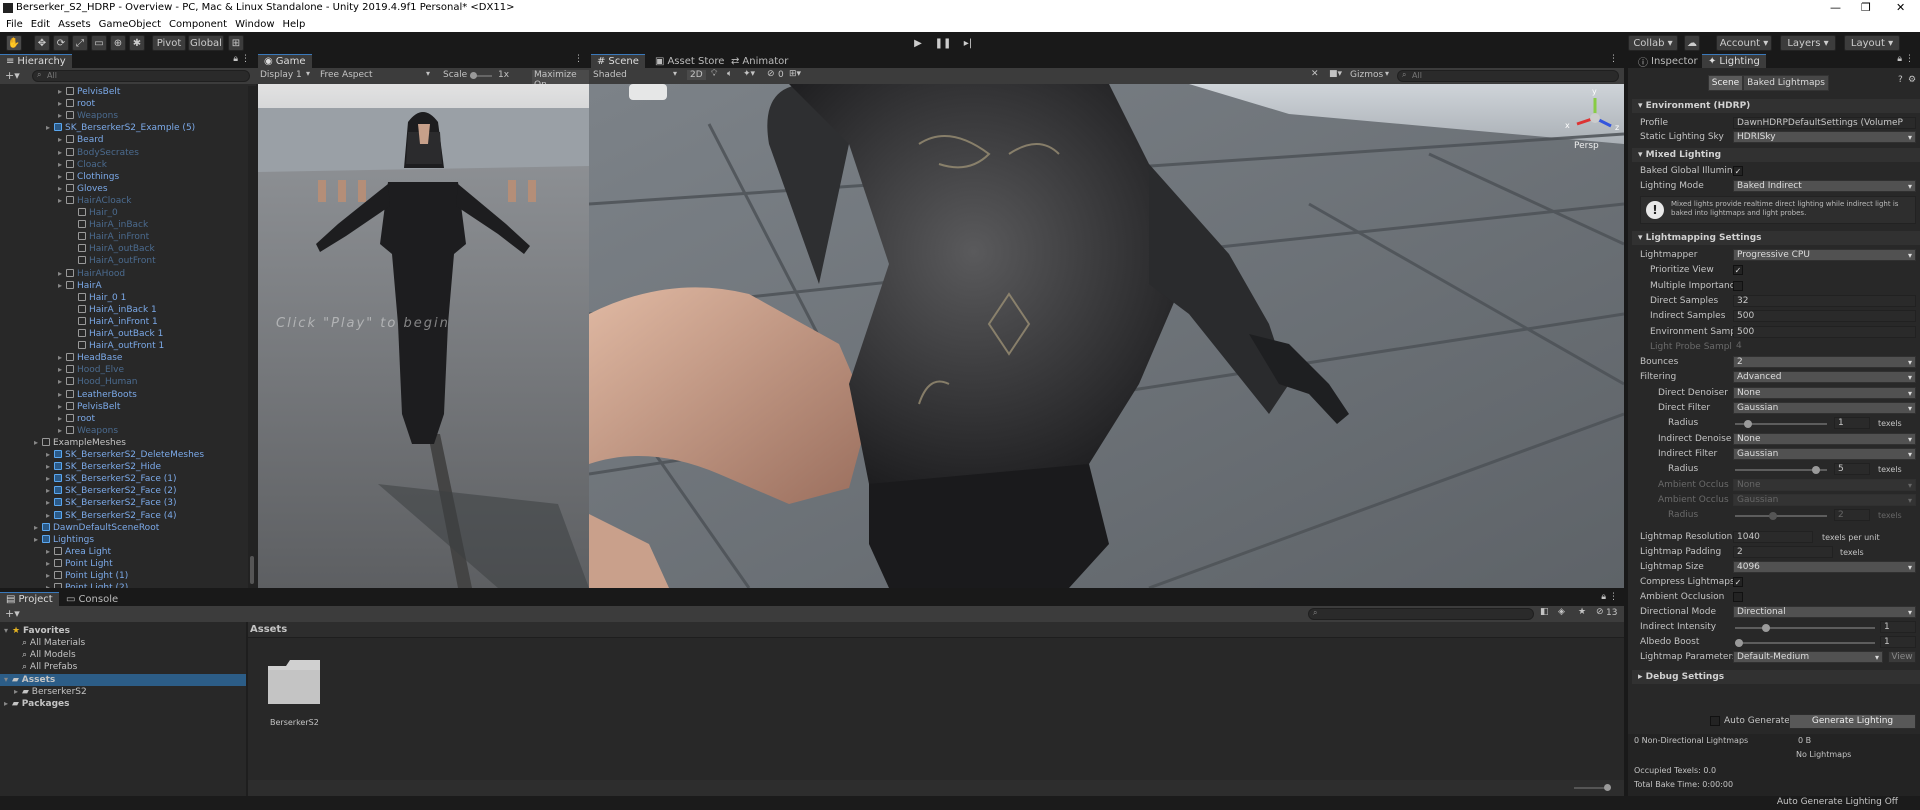  Describe the element at coordinates (771, 74) in the screenshot. I see `hidden-objects-icon: ⊘` at that location.